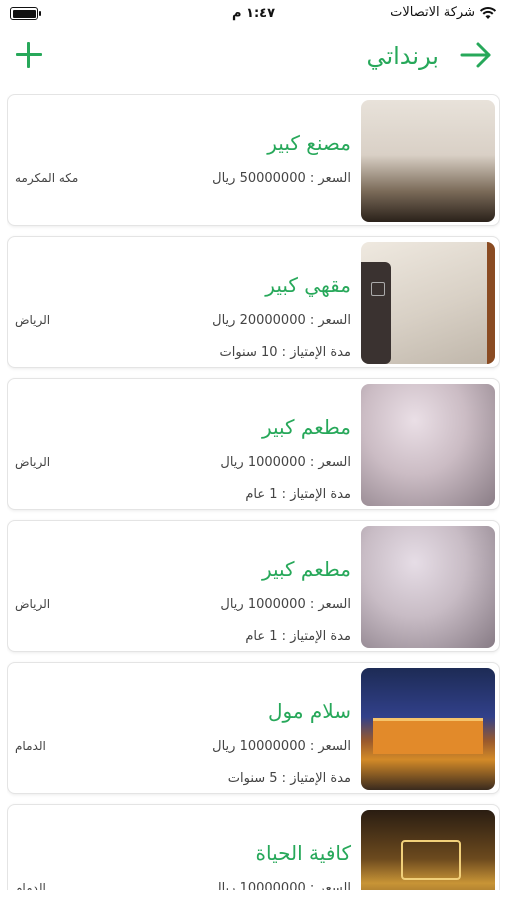  Describe the element at coordinates (289, 778) in the screenshot. I see `listing-duration: مدة الإمتياز : 5 سنوات` at that location.